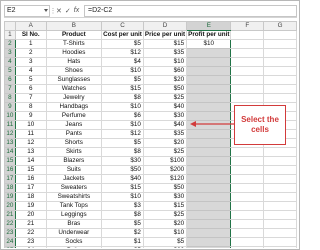 This screenshot has height=250, width=320. Describe the element at coordinates (74, 161) in the screenshot. I see `cell-product: Blazers` at that location.